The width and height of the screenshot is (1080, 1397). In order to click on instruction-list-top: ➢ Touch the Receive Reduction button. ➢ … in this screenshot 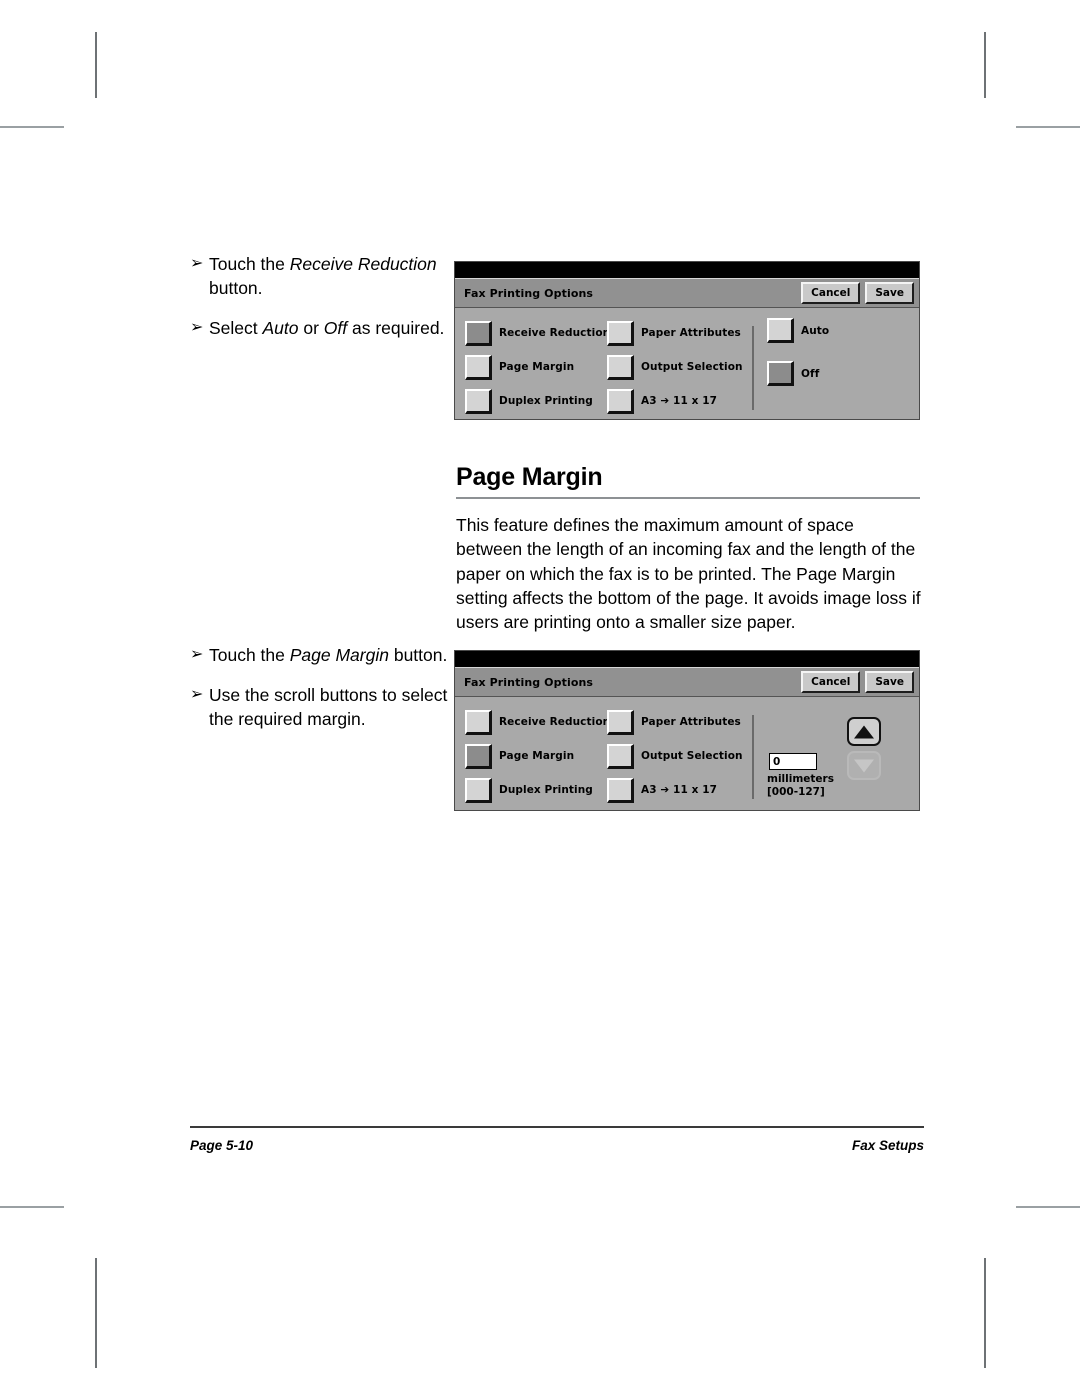, I will do `click(319, 304)`.